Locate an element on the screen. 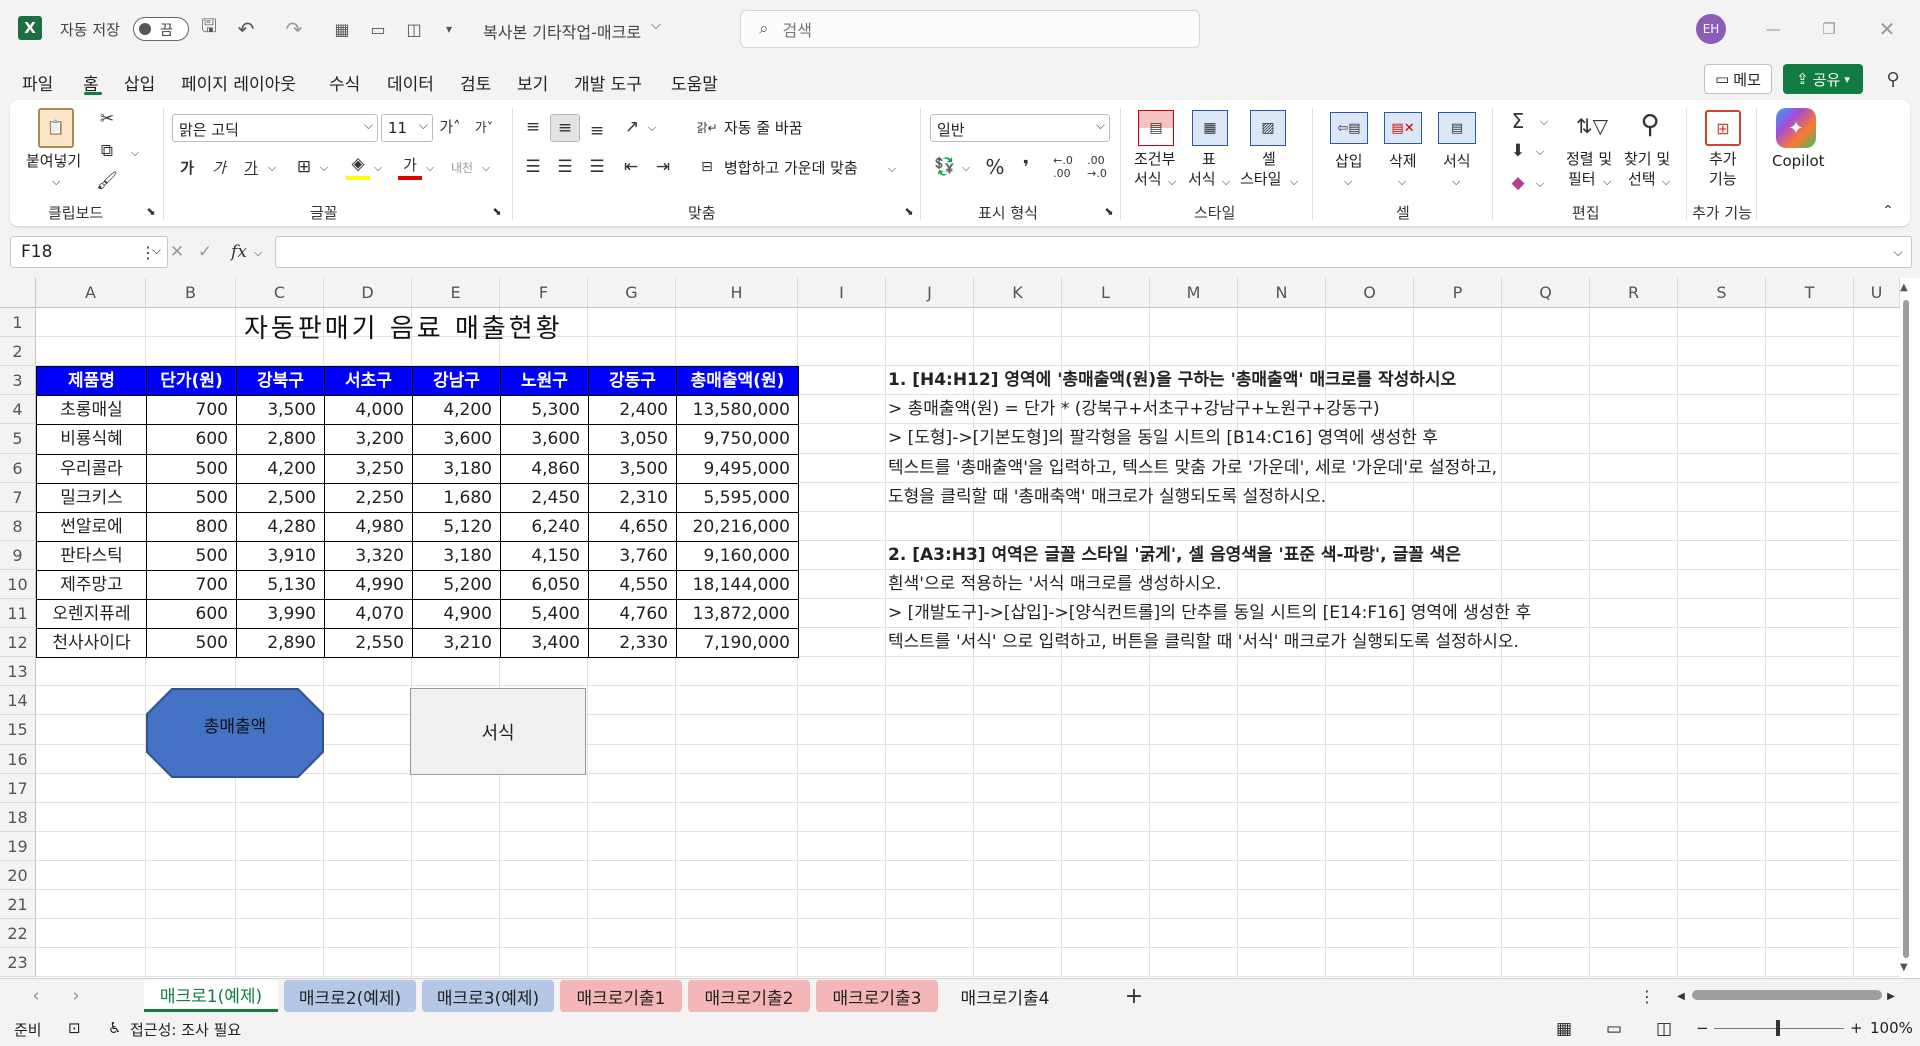 The image size is (1920, 1046). italic-icon: 가 is located at coordinates (219, 167).